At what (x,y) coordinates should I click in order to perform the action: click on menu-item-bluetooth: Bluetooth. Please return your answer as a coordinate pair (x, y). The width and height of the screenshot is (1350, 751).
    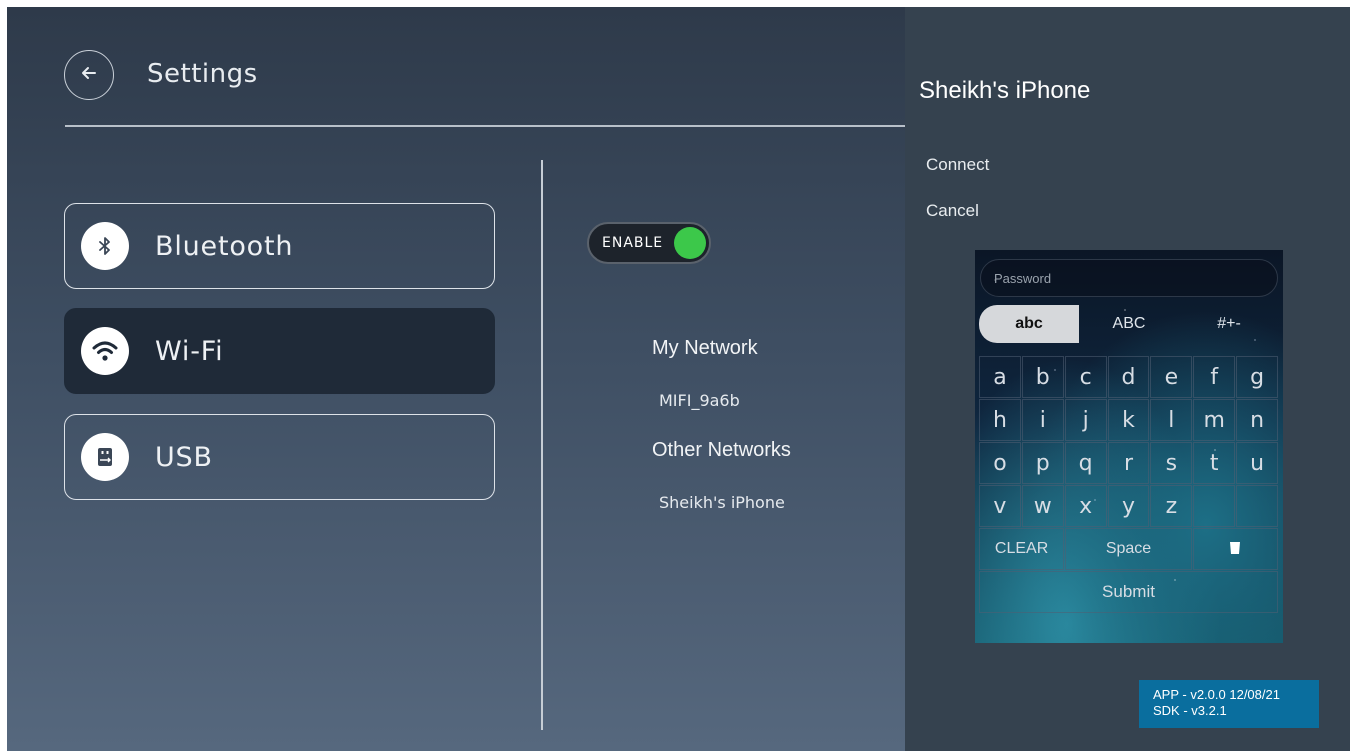
    Looking at the image, I should click on (279, 246).